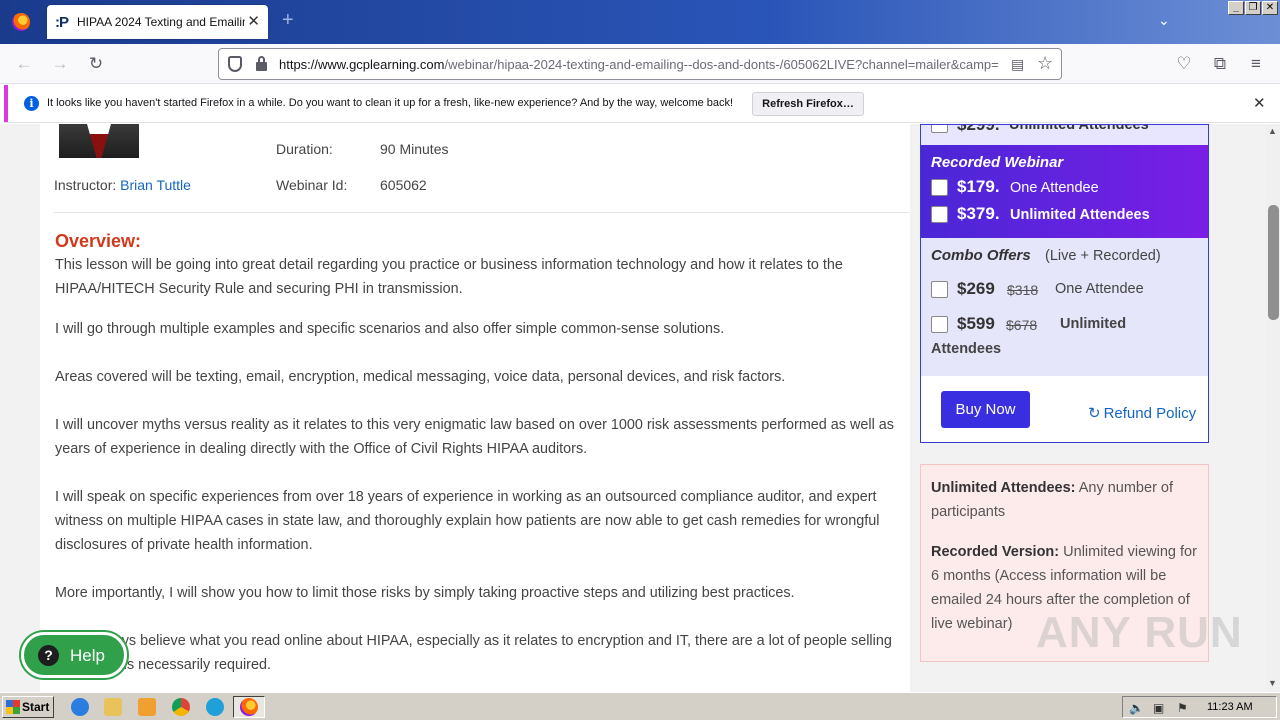 The image size is (1280, 720). Describe the element at coordinates (1158, 708) in the screenshot. I see `network-icon: ▣` at that location.